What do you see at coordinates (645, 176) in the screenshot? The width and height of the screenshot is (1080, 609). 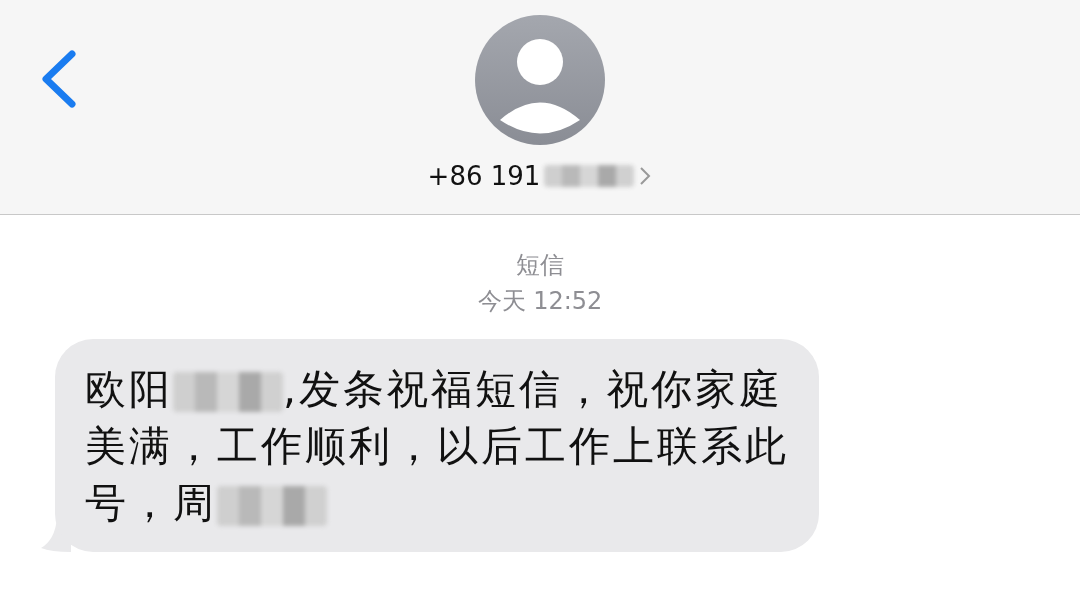 I see `chevron-right-icon` at bounding box center [645, 176].